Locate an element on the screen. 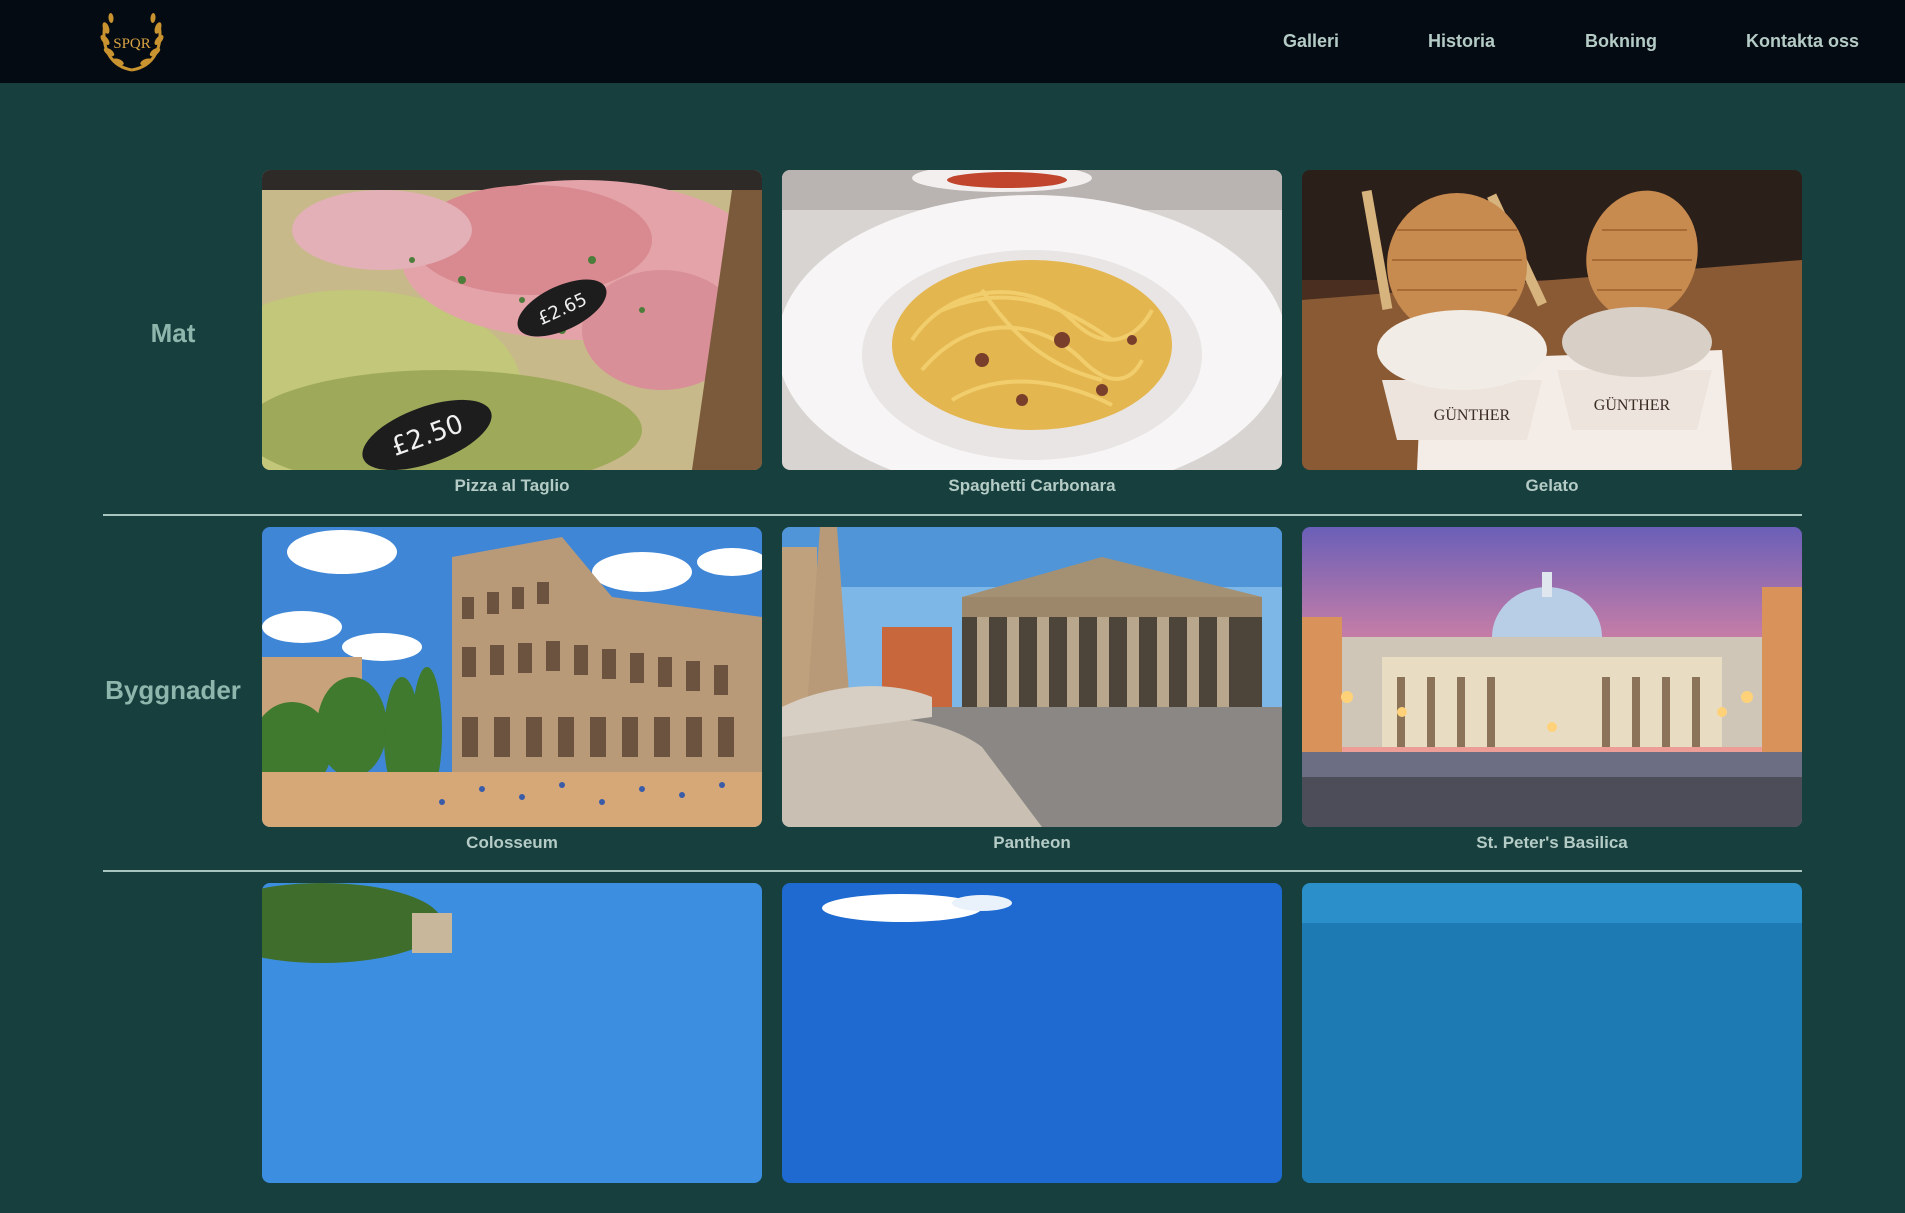 This screenshot has width=1905, height=1213. spqr-logo: SPQR is located at coordinates (132, 41).